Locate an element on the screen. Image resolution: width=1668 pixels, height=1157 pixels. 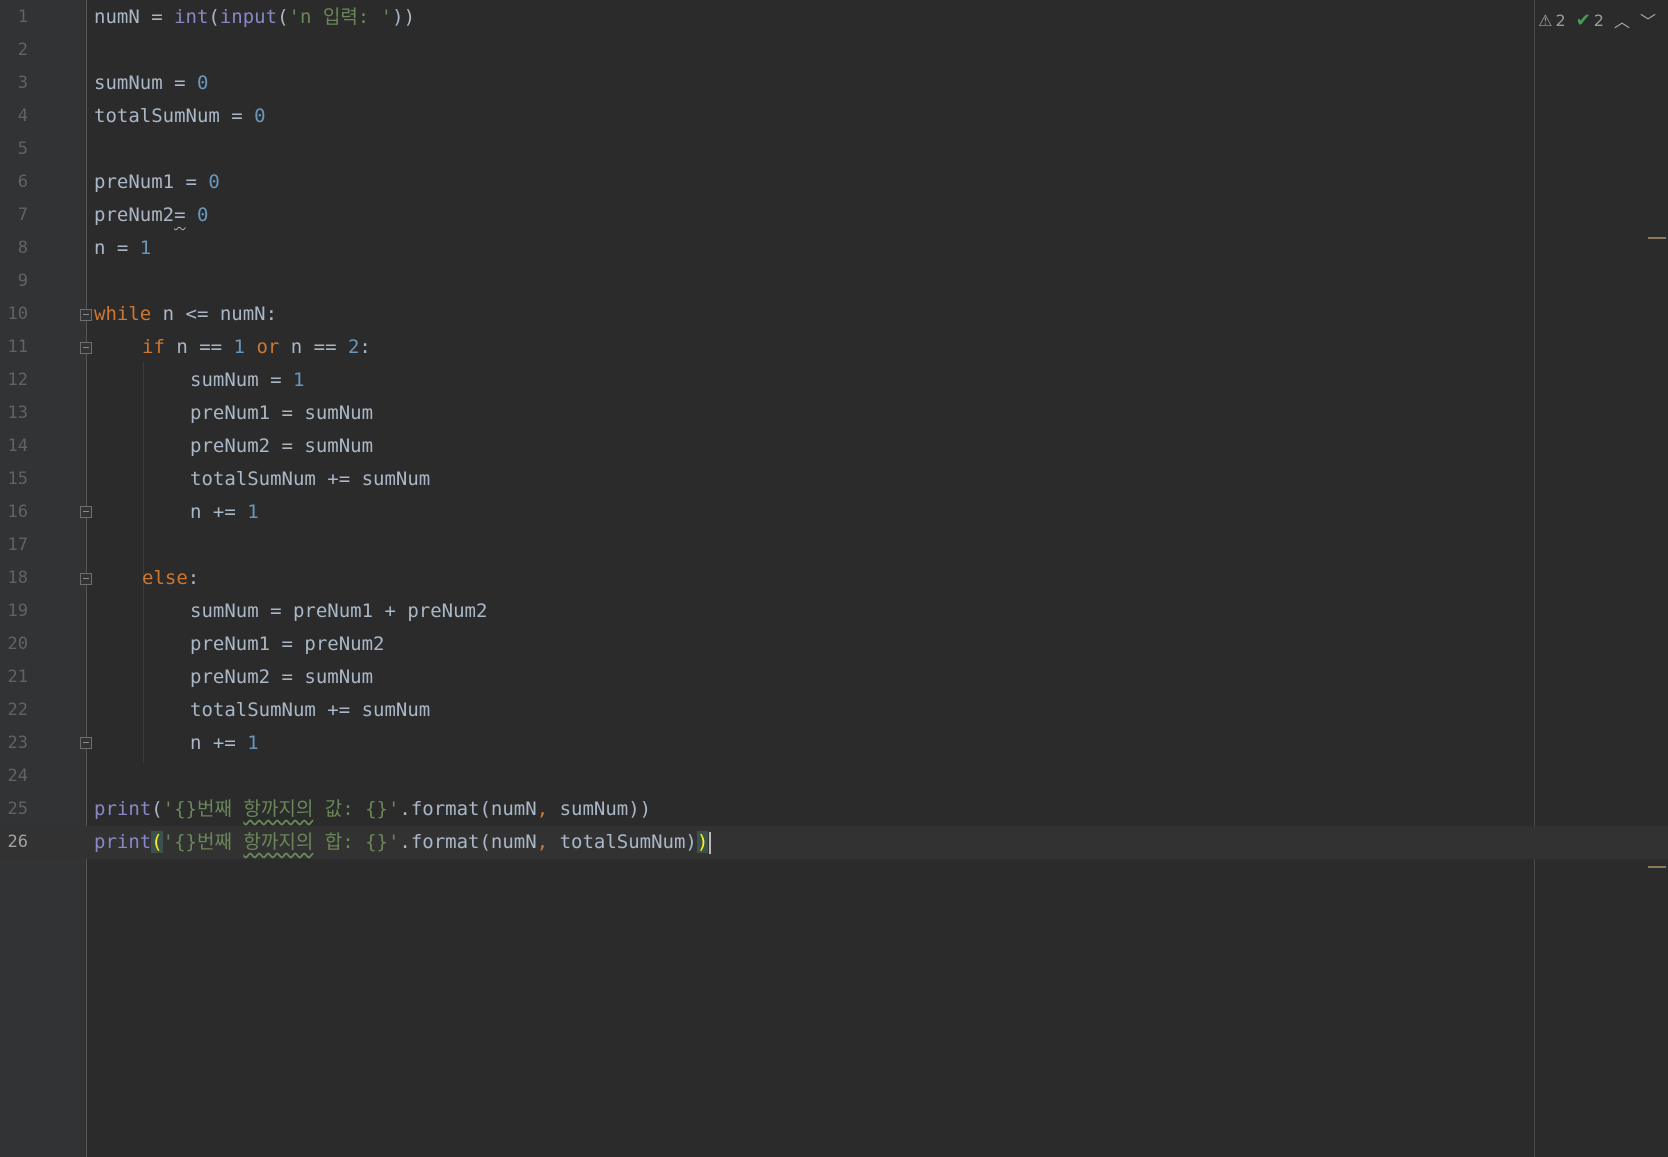
line-number: 23 is located at coordinates (17, 743).